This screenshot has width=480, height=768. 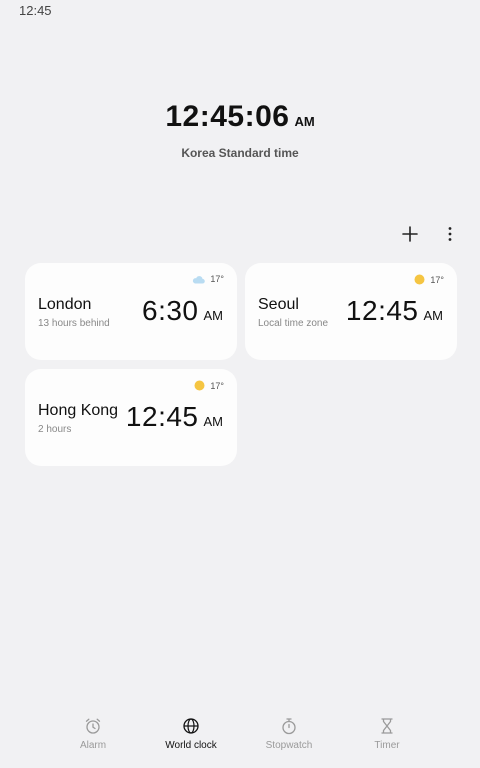 What do you see at coordinates (199, 279) in the screenshot?
I see `cloud-icon` at bounding box center [199, 279].